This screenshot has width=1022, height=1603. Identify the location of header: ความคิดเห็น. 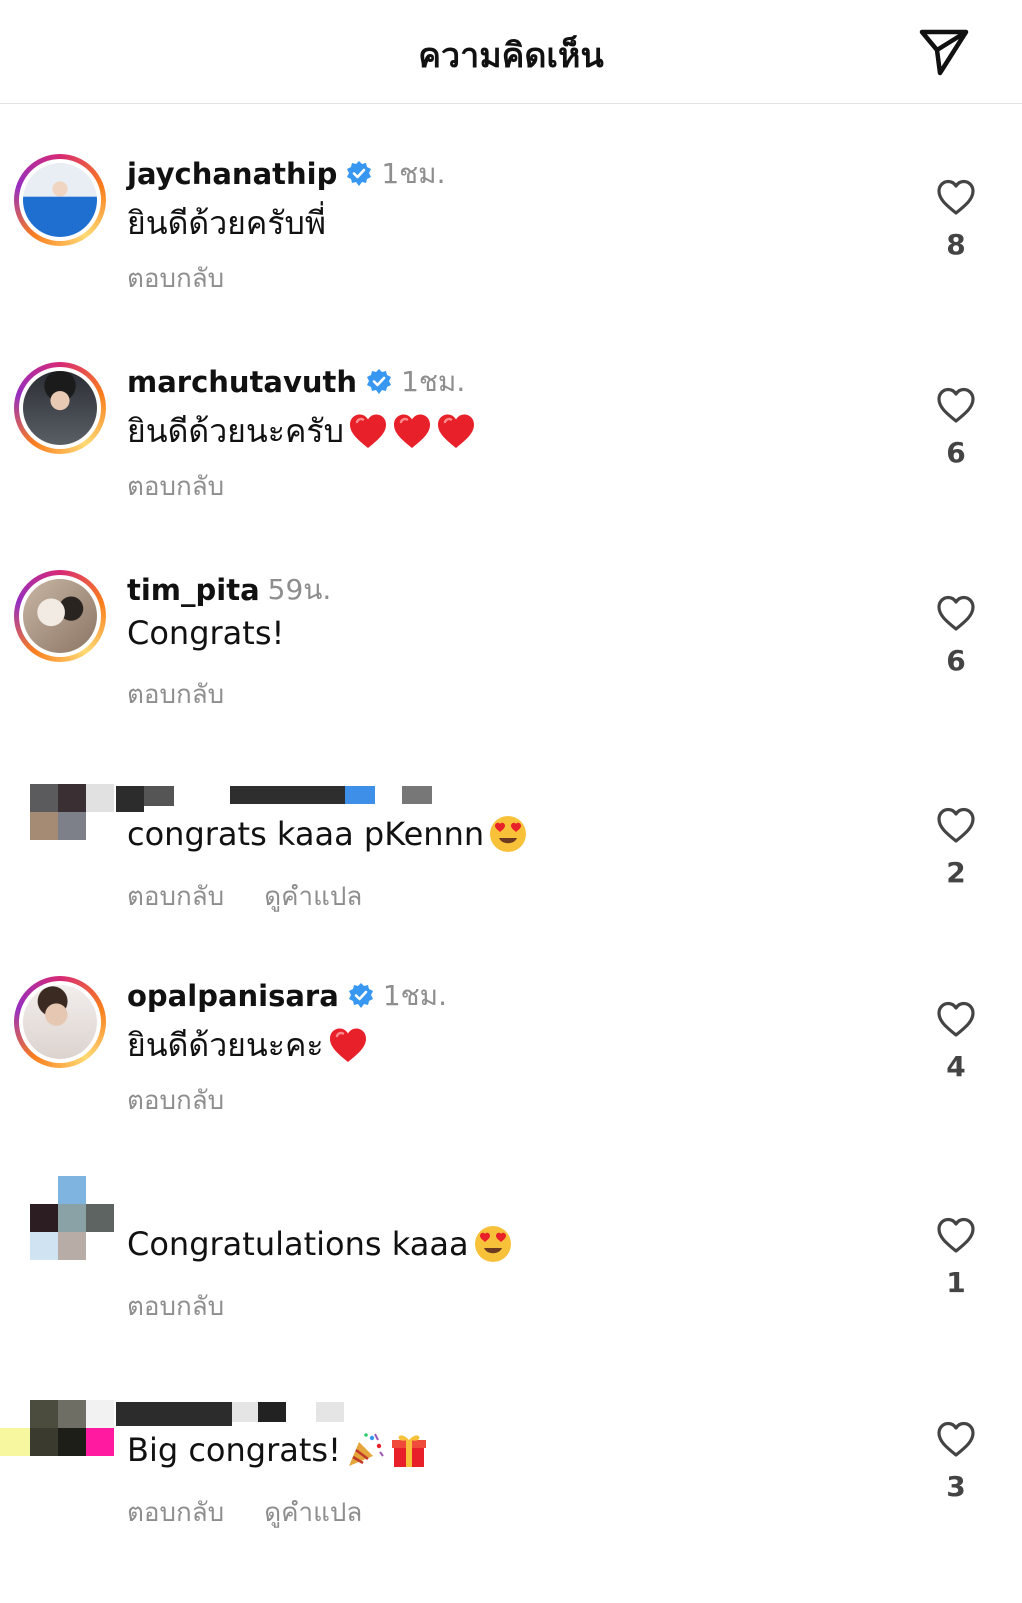
(511, 52).